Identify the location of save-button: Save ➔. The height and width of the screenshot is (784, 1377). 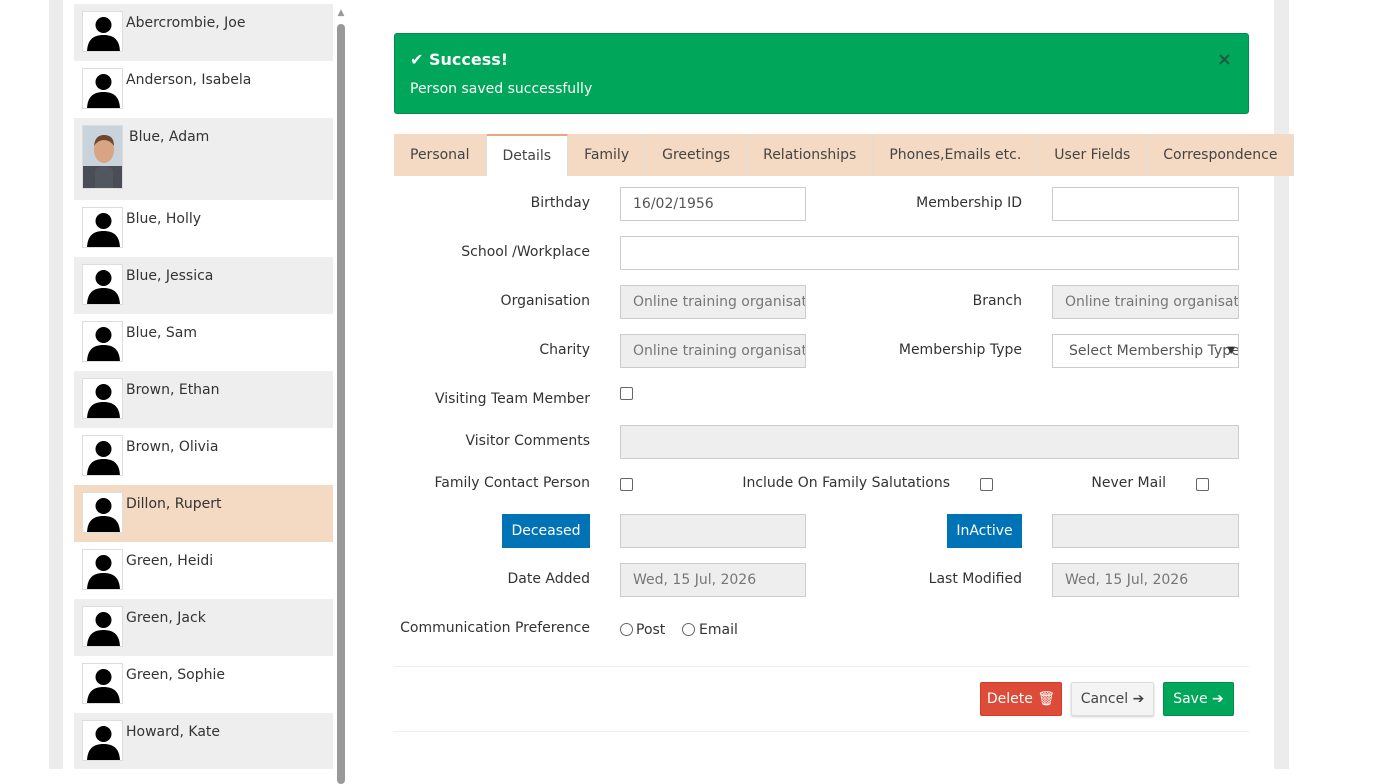
(1198, 699).